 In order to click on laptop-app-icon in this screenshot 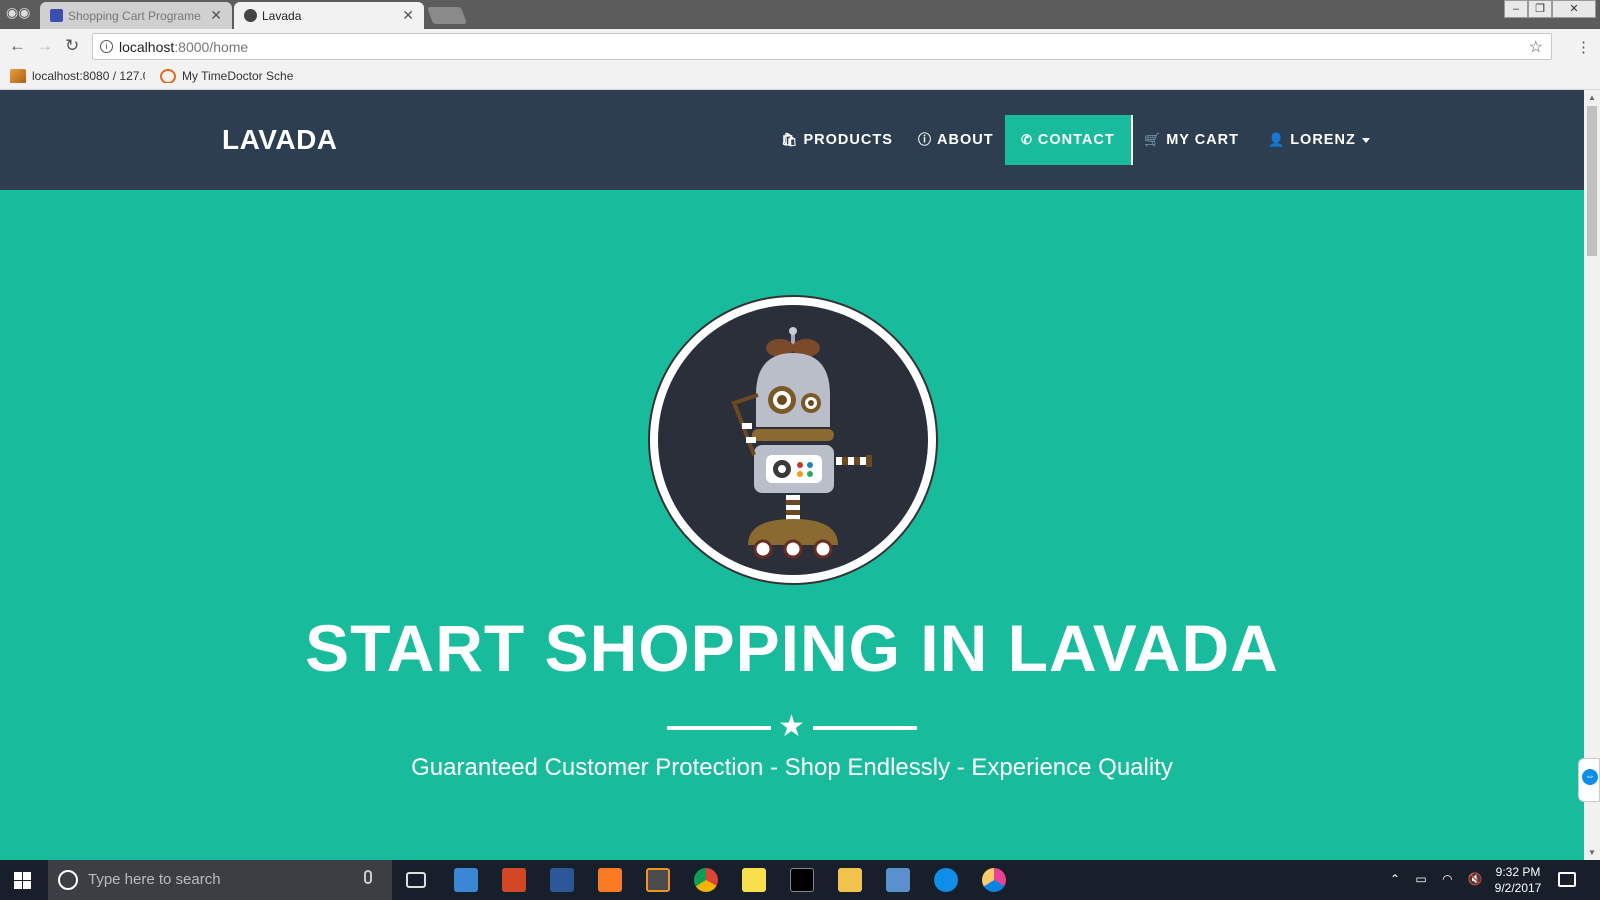, I will do `click(466, 880)`.